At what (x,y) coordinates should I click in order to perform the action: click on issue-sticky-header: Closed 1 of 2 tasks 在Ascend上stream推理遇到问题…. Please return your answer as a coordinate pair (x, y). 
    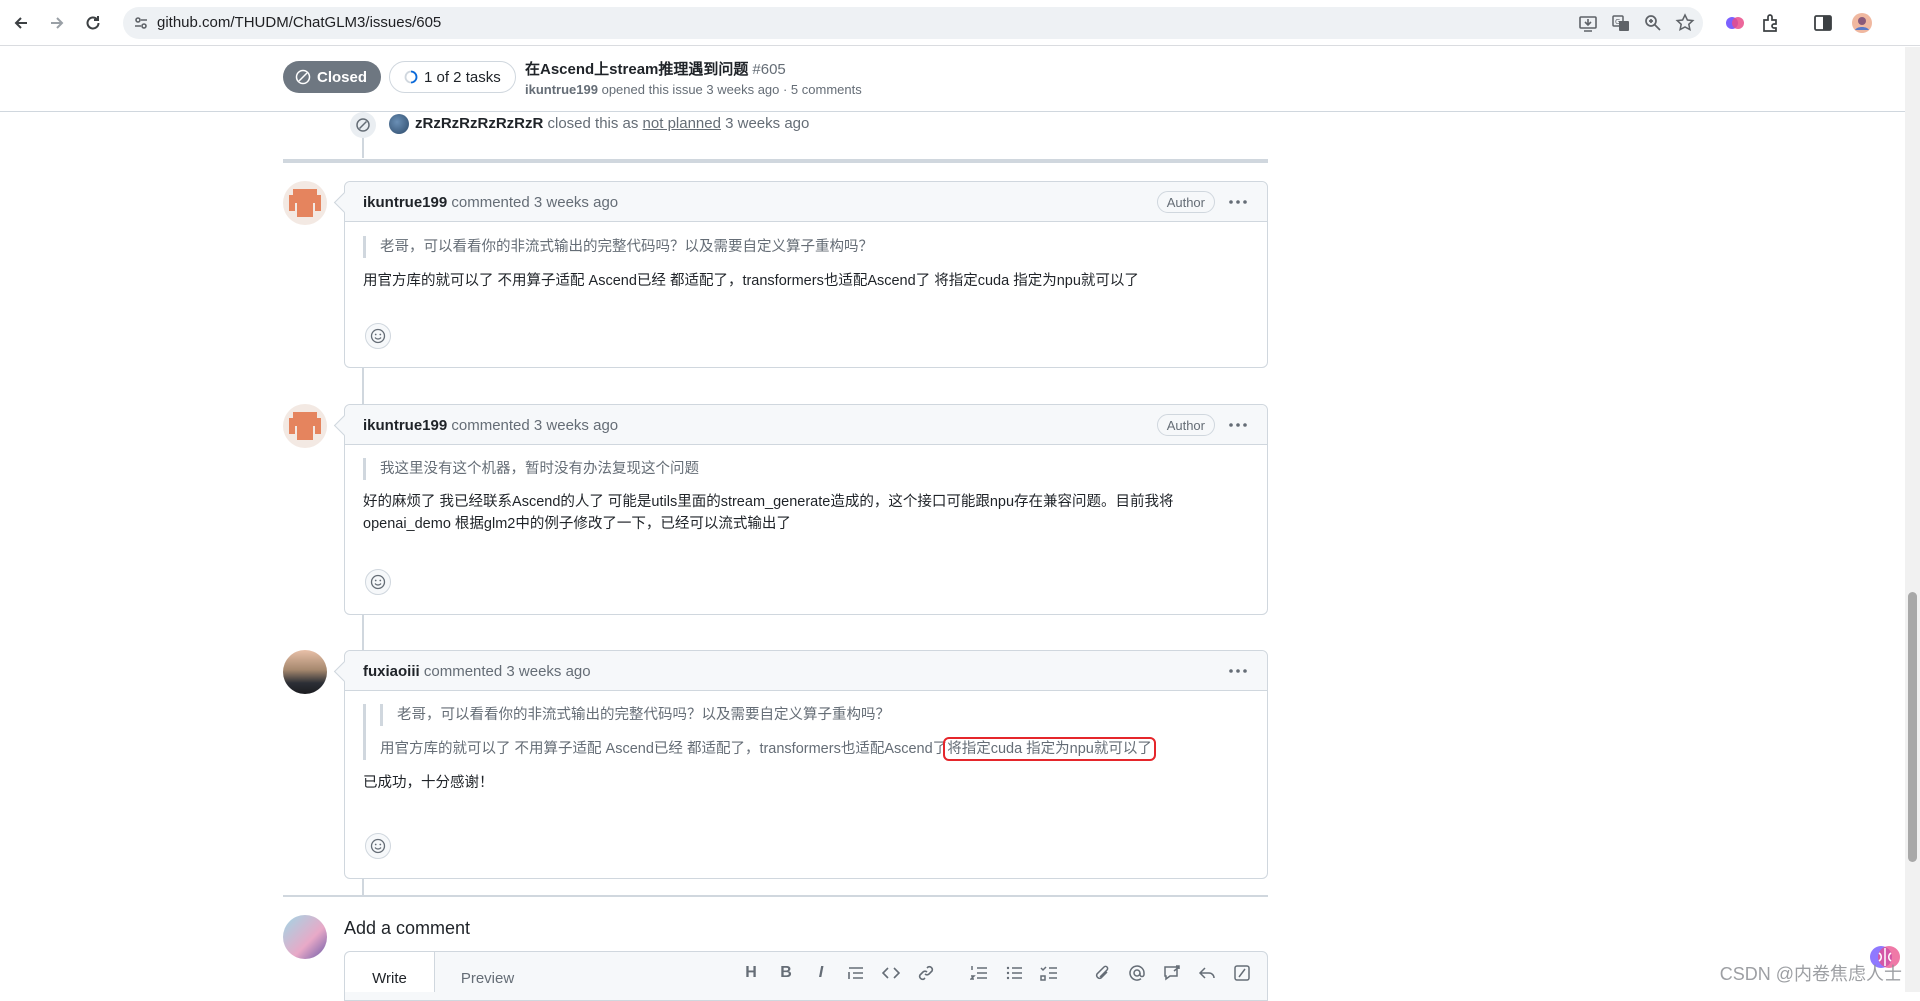
    Looking at the image, I should click on (952, 79).